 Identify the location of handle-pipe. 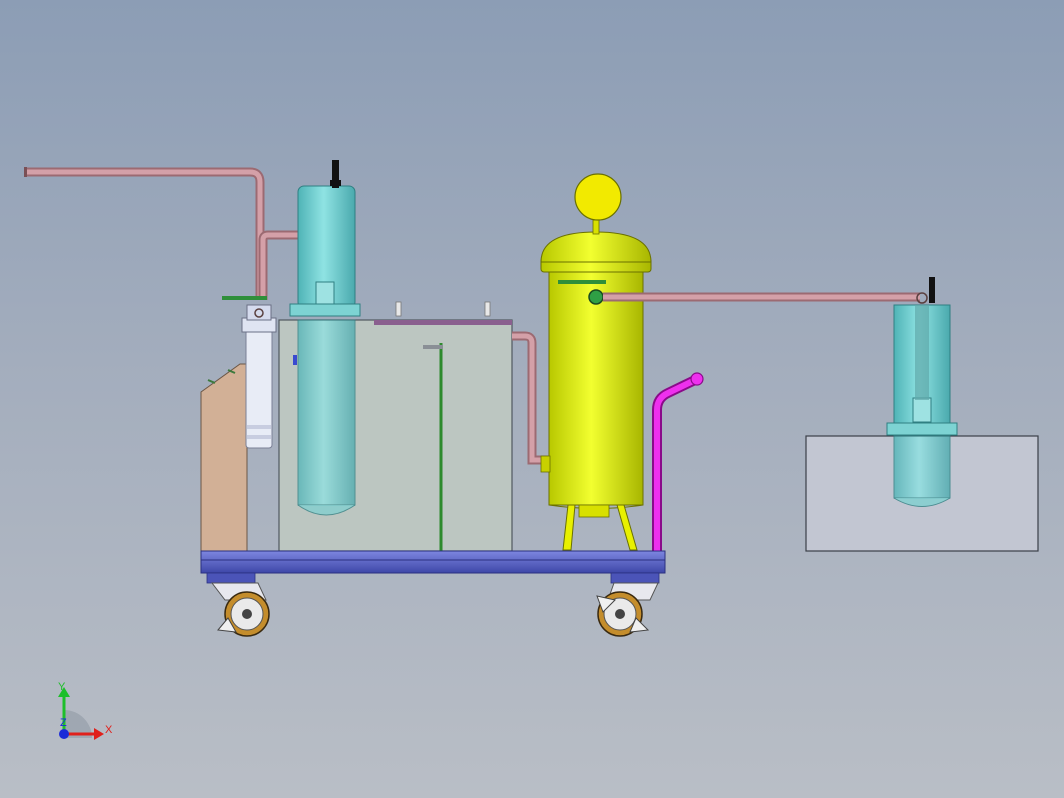
(678, 462).